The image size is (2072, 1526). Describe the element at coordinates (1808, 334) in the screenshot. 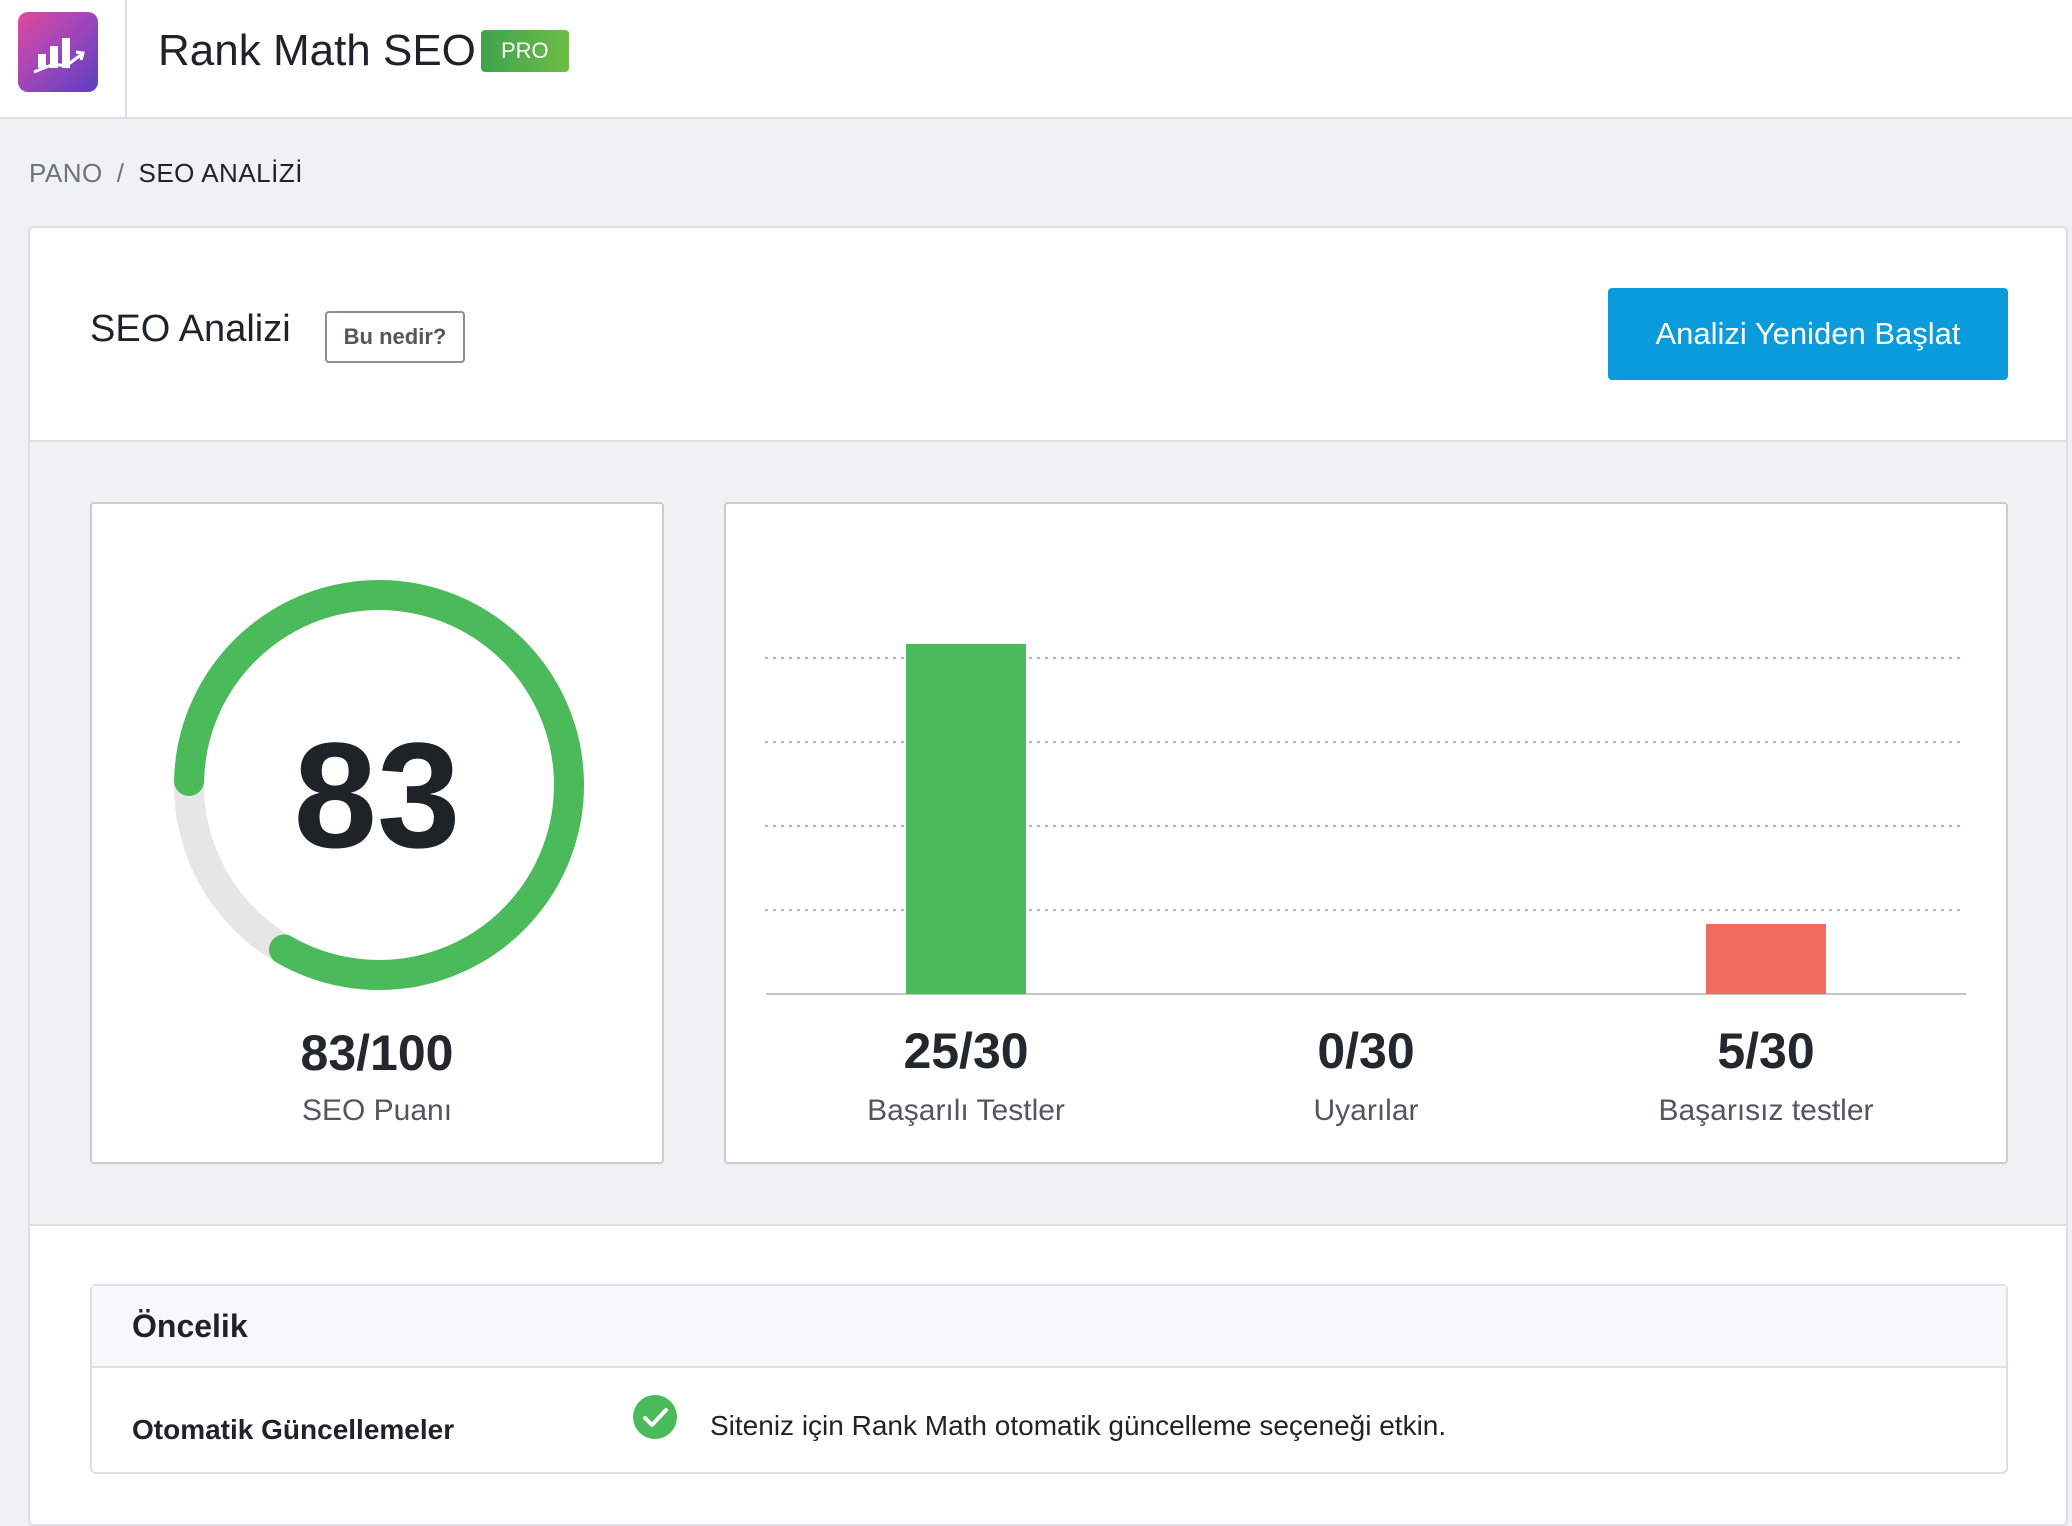

I see `restart-analysis-button: Analizi Yeniden Başlat` at that location.